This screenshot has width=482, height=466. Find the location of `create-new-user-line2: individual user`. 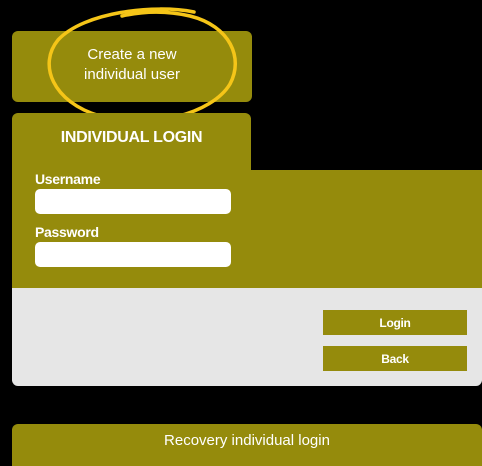

create-new-user-line2: individual user is located at coordinates (132, 74).